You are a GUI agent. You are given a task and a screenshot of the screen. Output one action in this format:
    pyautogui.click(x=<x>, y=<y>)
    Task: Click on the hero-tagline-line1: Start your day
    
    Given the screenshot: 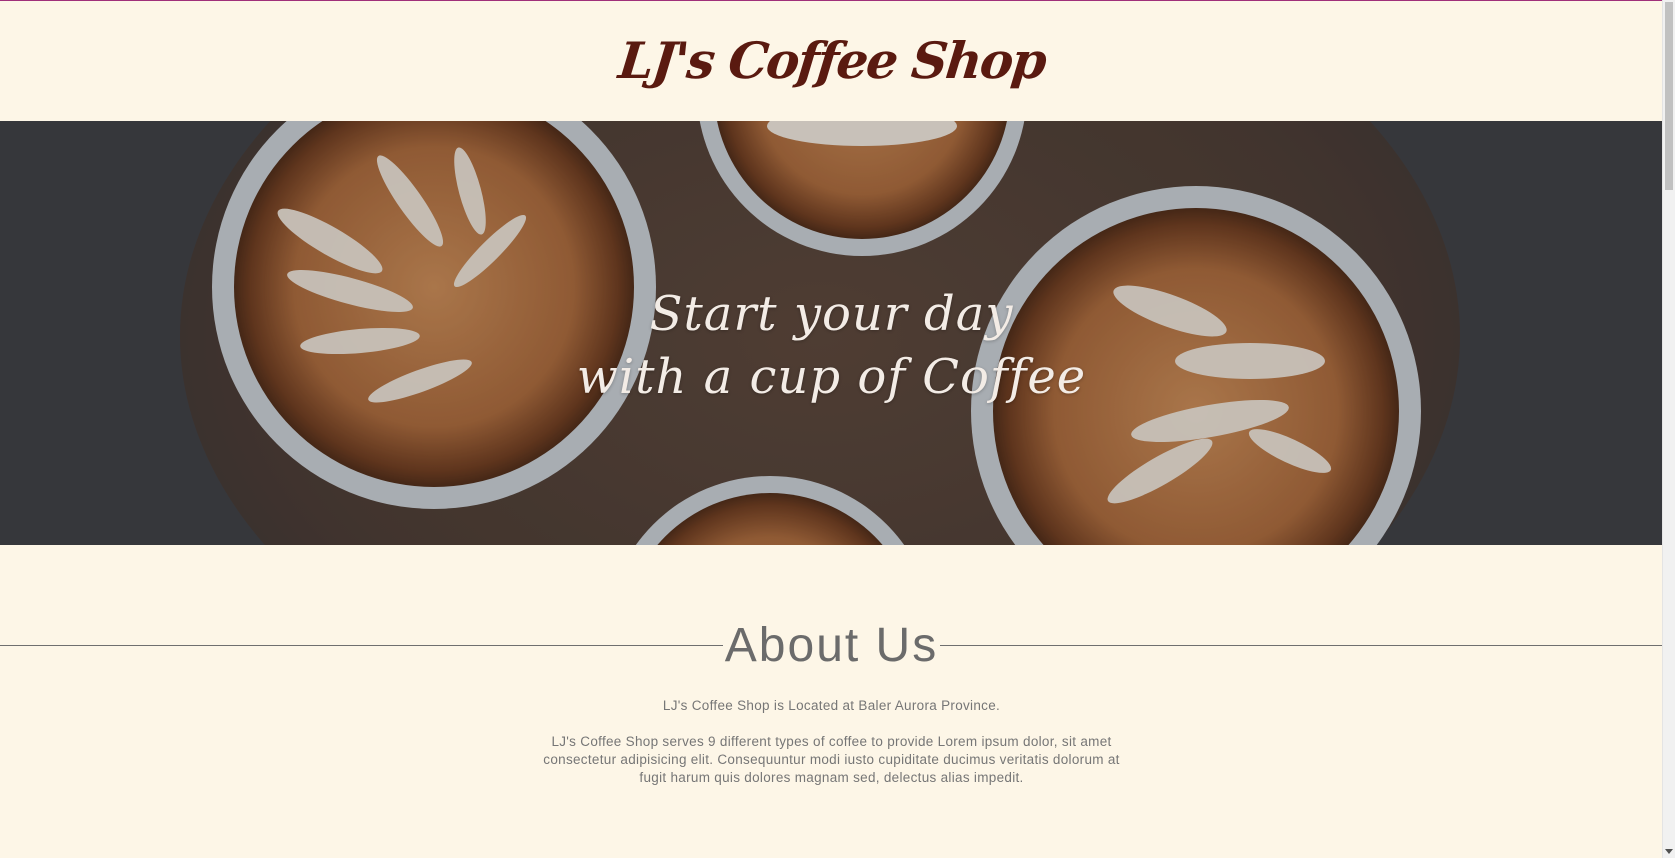 What is the action you would take?
    pyautogui.click(x=831, y=314)
    